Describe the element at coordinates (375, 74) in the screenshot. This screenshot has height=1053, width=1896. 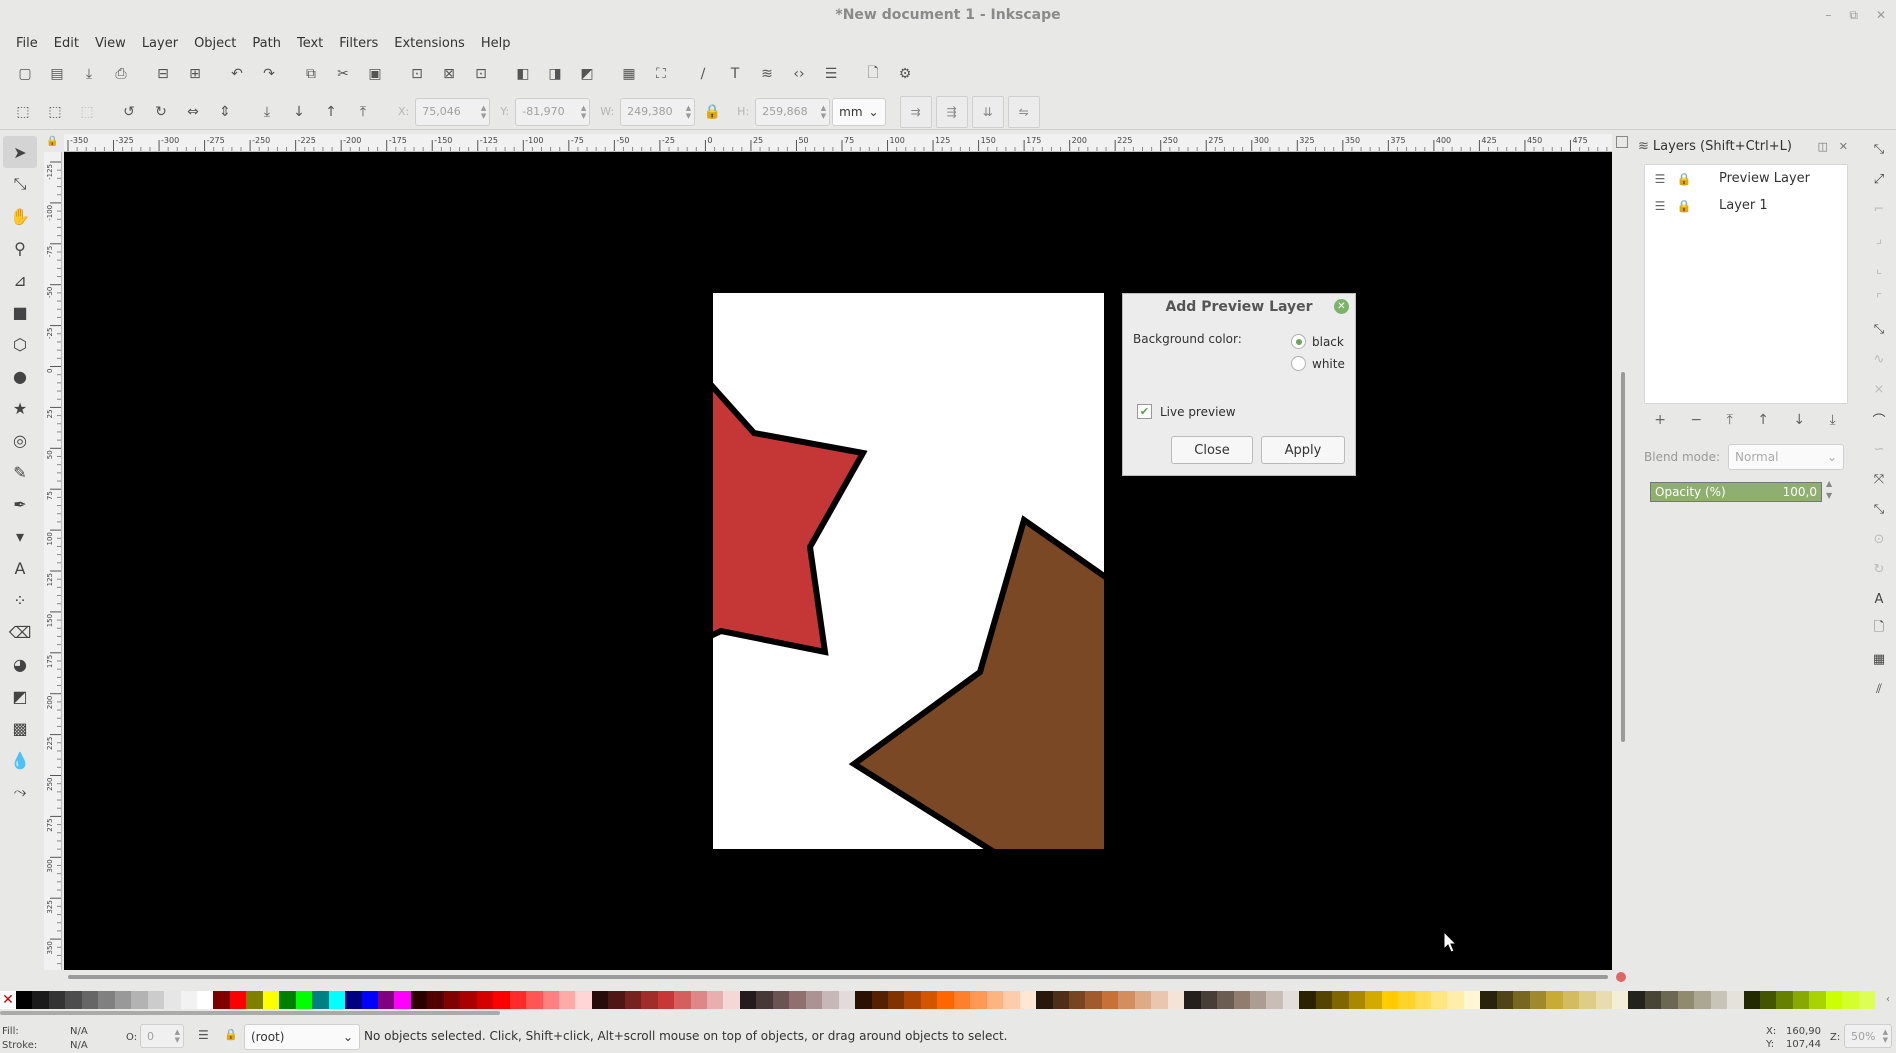
I see `paste-icon: ▣` at that location.